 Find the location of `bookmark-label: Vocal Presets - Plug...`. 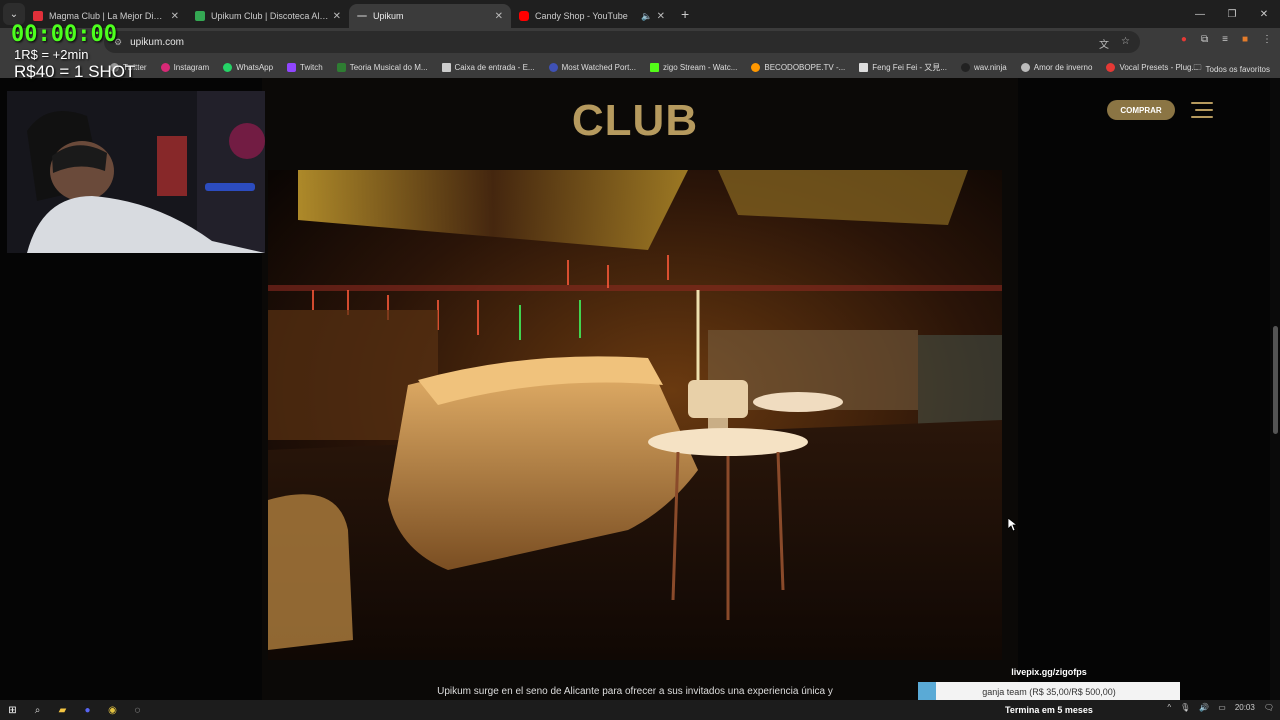

bookmark-label: Vocal Presets - Plug... is located at coordinates (1159, 67).